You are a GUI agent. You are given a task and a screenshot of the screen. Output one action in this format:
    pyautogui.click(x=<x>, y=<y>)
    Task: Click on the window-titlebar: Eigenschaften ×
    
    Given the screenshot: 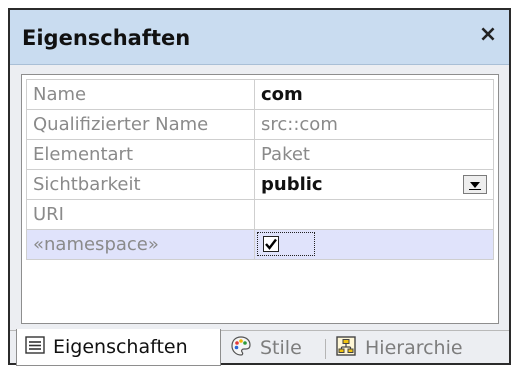 What is the action you would take?
    pyautogui.click(x=259, y=37)
    